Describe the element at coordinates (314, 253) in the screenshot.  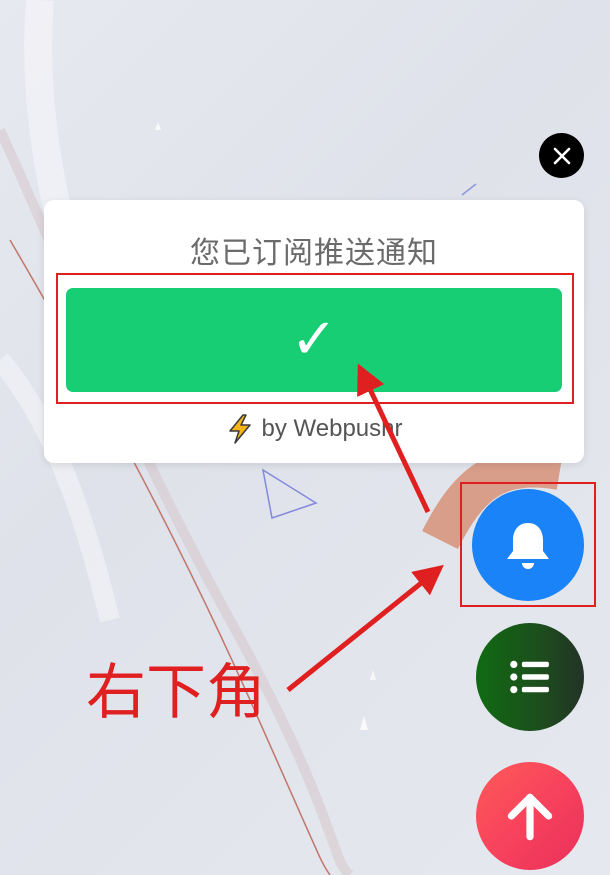
I see `popup-title: 您已订阅推送通知` at that location.